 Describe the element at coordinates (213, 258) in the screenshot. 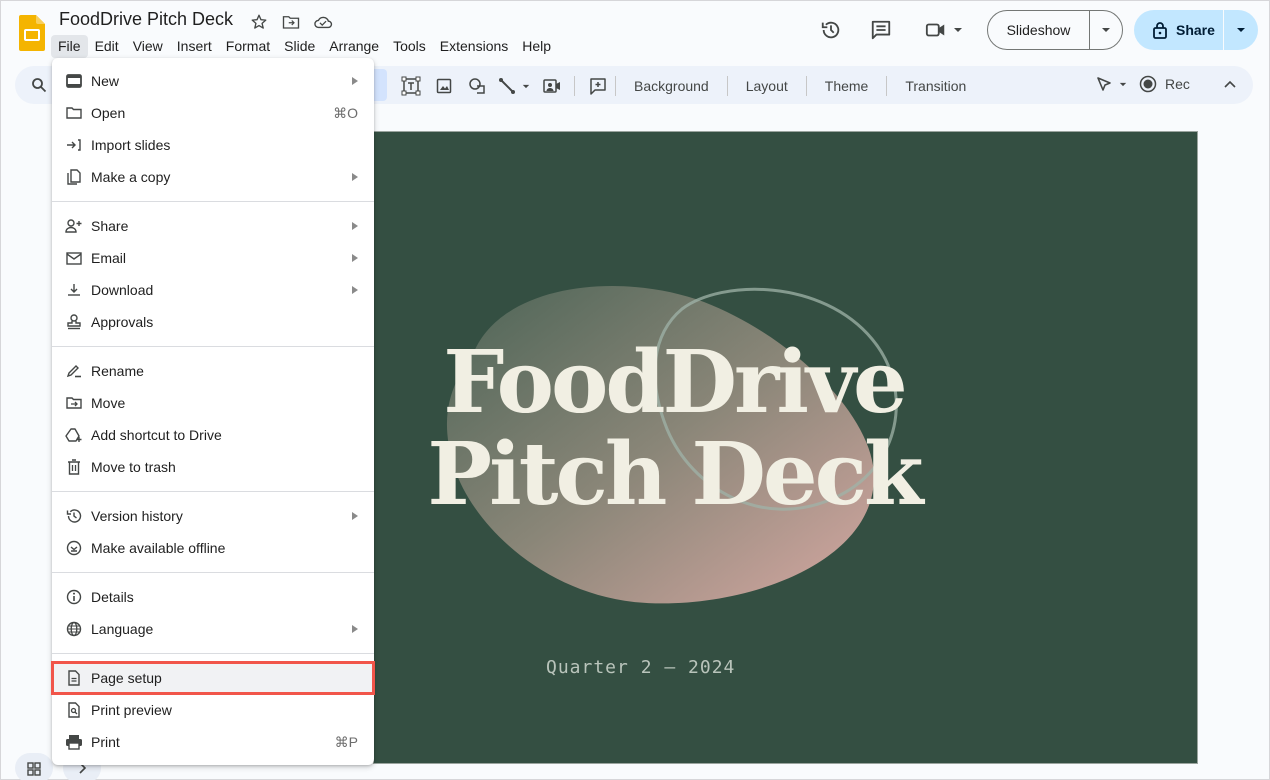

I see `menu-item-email: Email` at that location.